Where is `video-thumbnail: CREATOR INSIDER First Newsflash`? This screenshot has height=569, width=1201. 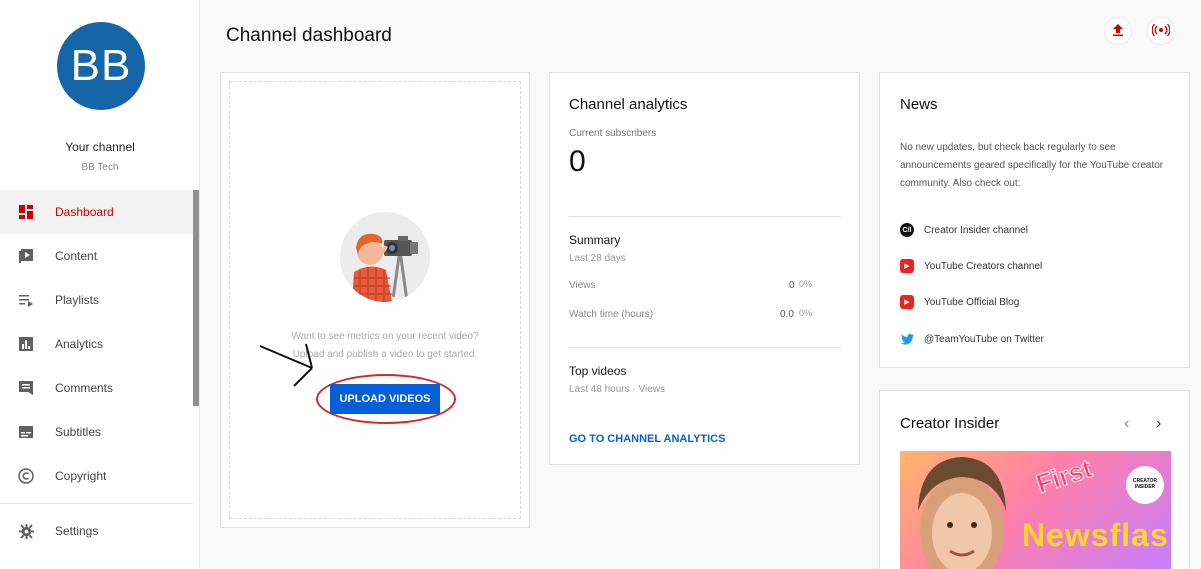
video-thumbnail: CREATOR INSIDER First Newsflash is located at coordinates (1035, 510).